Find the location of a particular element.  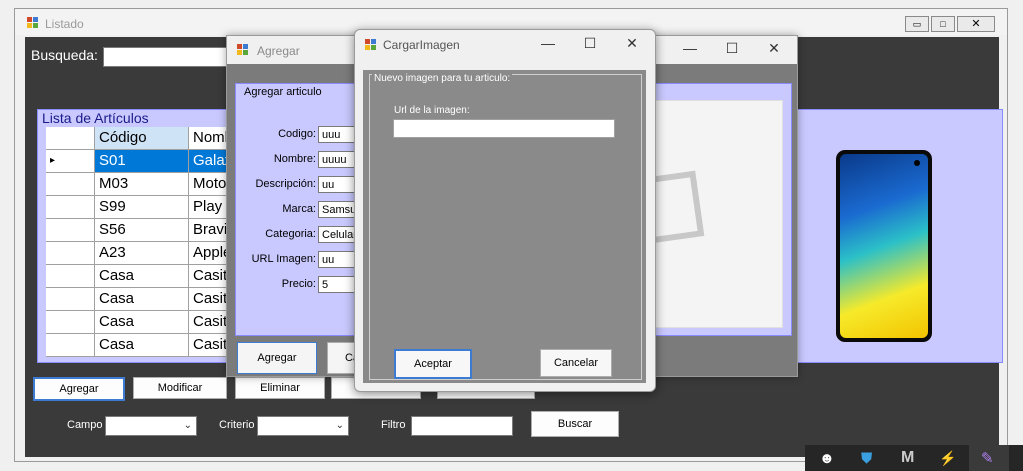

taskbar: ☻ ⛊ M ⚡ ✎ is located at coordinates (914, 458).